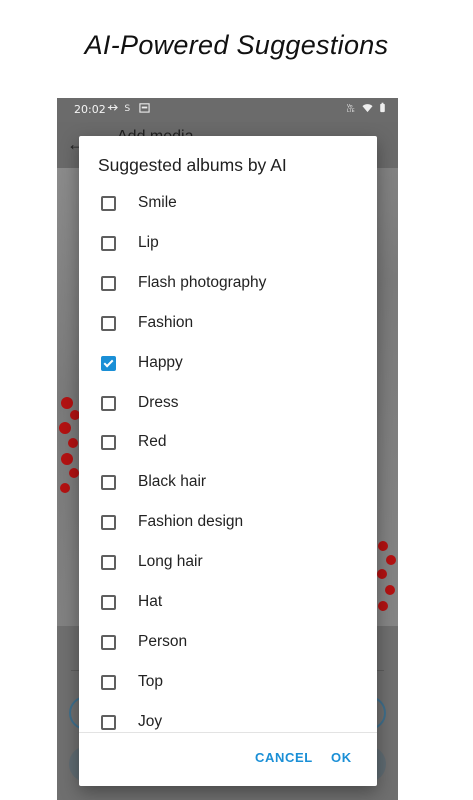 Image resolution: width=473 pixels, height=800 pixels. What do you see at coordinates (163, 641) in the screenshot?
I see `album-option-label: Person` at bounding box center [163, 641].